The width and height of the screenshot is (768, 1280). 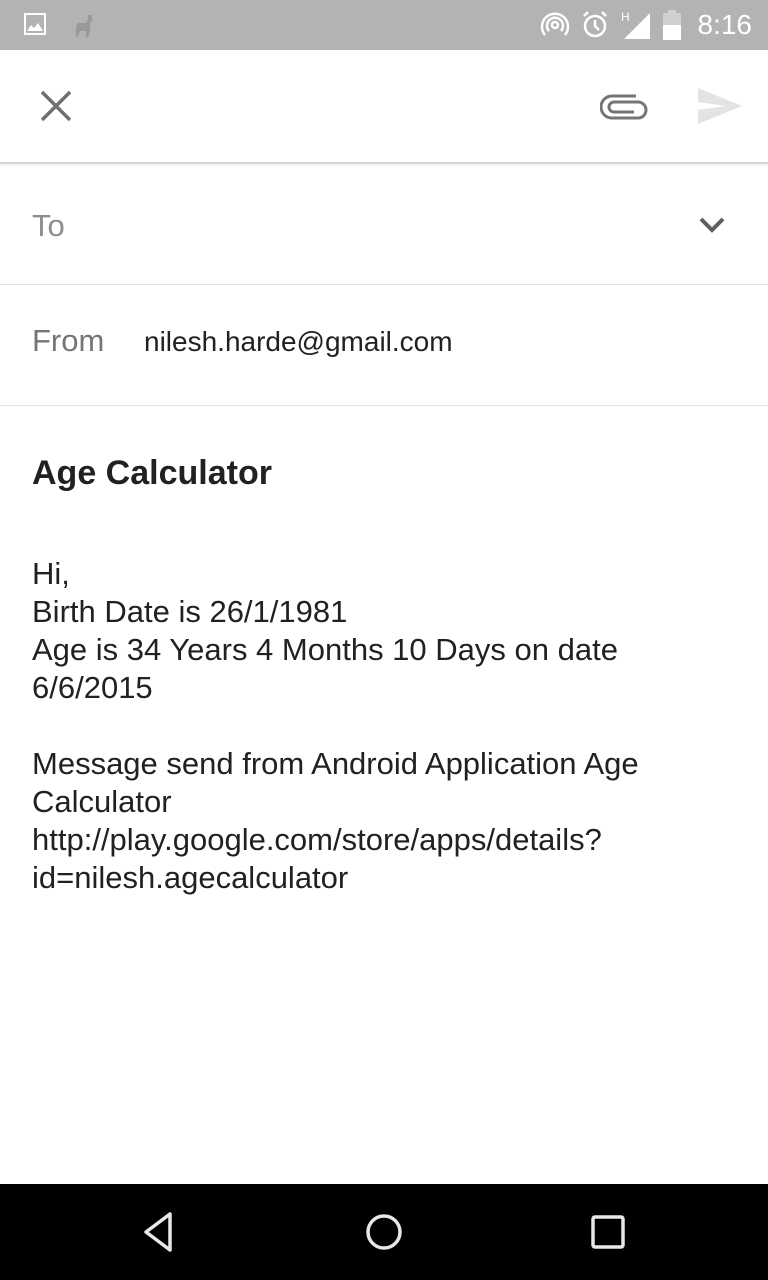 What do you see at coordinates (152, 473) in the screenshot?
I see `subject-field: Age Calculator` at bounding box center [152, 473].